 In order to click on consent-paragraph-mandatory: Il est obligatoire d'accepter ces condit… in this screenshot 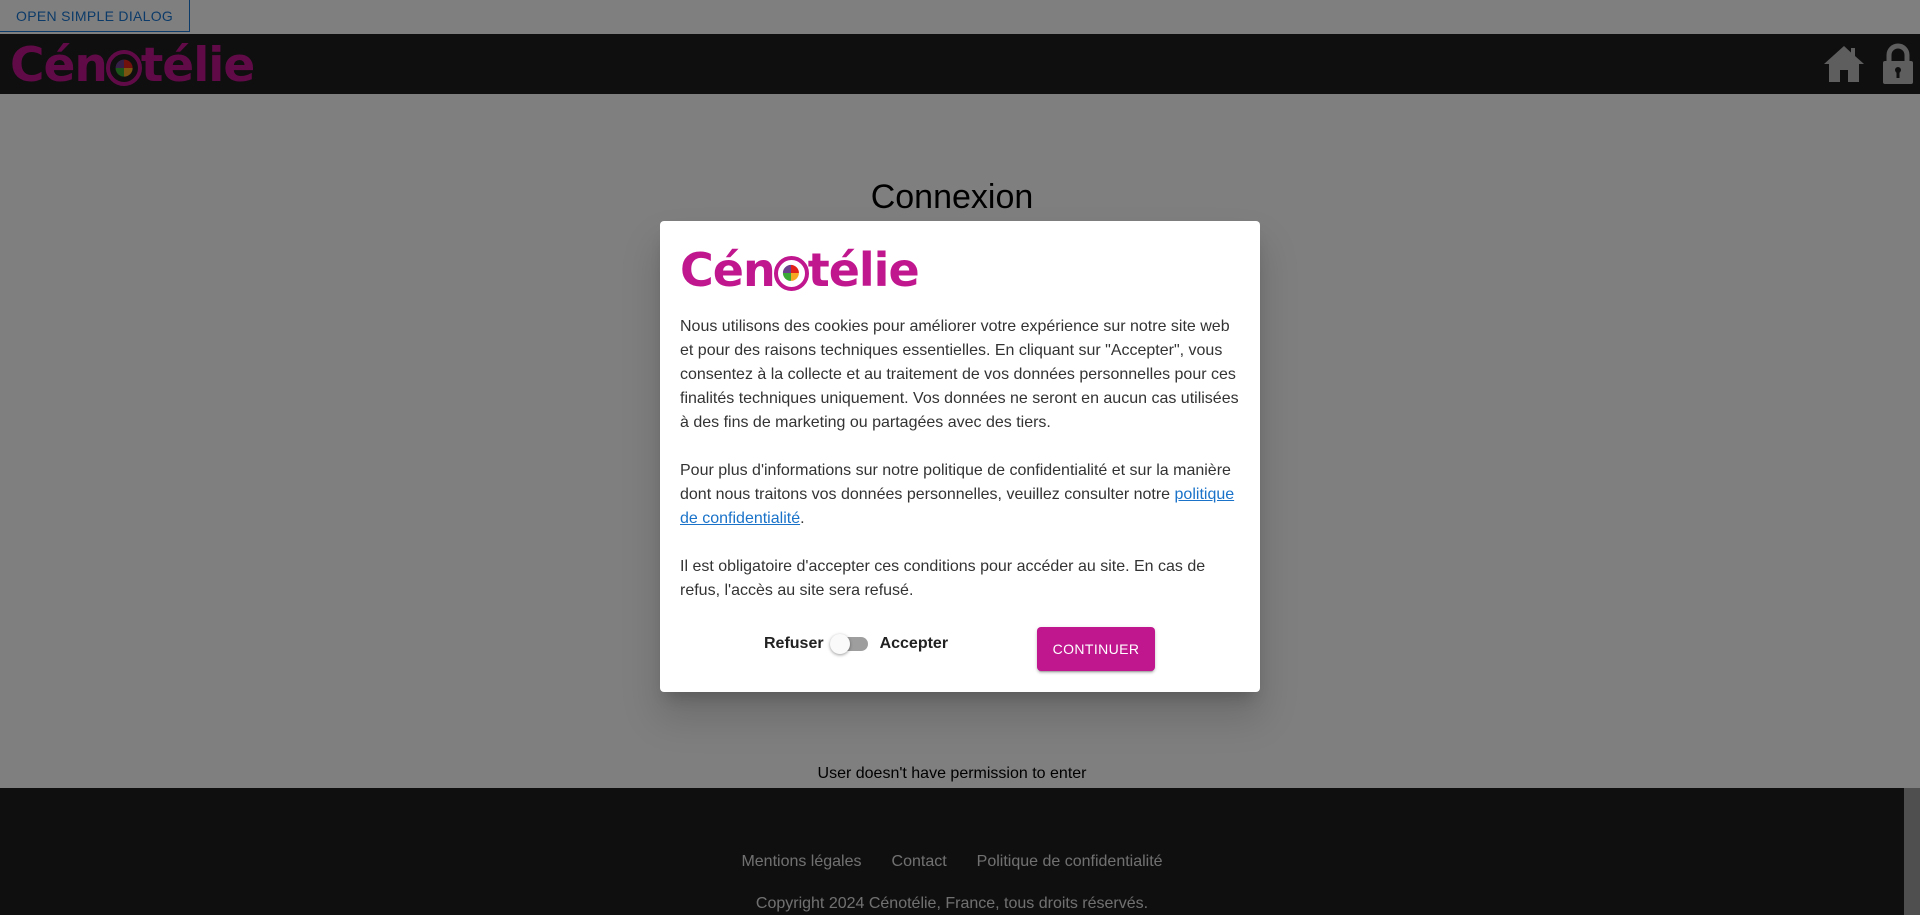, I will do `click(943, 578)`.